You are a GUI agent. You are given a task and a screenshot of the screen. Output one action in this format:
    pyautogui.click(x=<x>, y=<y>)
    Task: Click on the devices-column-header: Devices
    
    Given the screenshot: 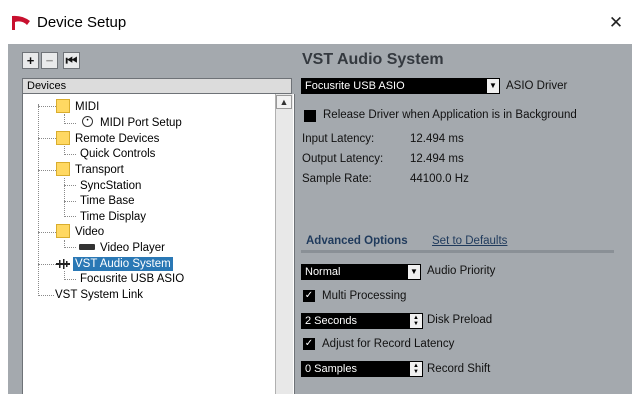 What is the action you would take?
    pyautogui.click(x=157, y=86)
    